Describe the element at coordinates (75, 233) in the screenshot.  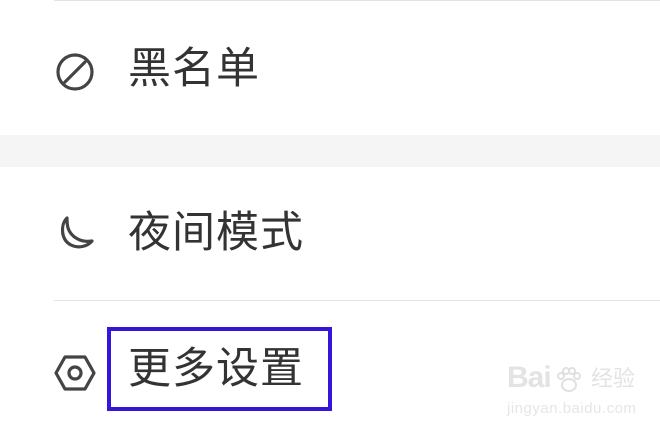
I see `moon-icon` at that location.